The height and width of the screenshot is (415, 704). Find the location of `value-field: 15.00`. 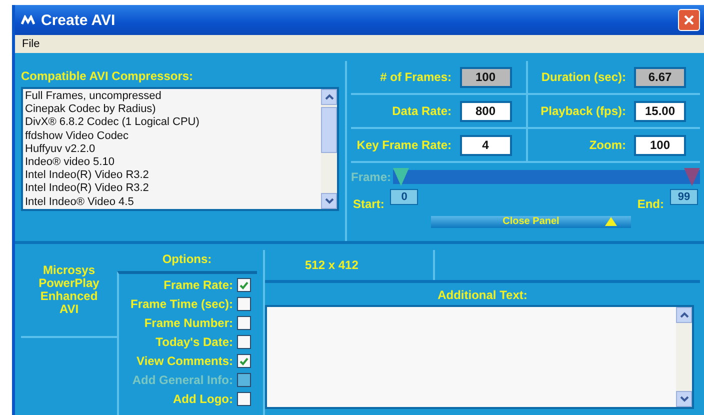

value-field: 15.00 is located at coordinates (660, 111).